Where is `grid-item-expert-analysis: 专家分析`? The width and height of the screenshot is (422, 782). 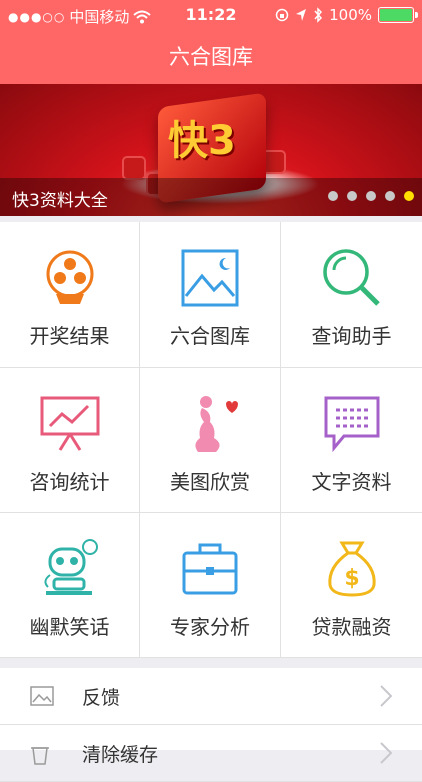 grid-item-expert-analysis: 专家分析 is located at coordinates (210, 585).